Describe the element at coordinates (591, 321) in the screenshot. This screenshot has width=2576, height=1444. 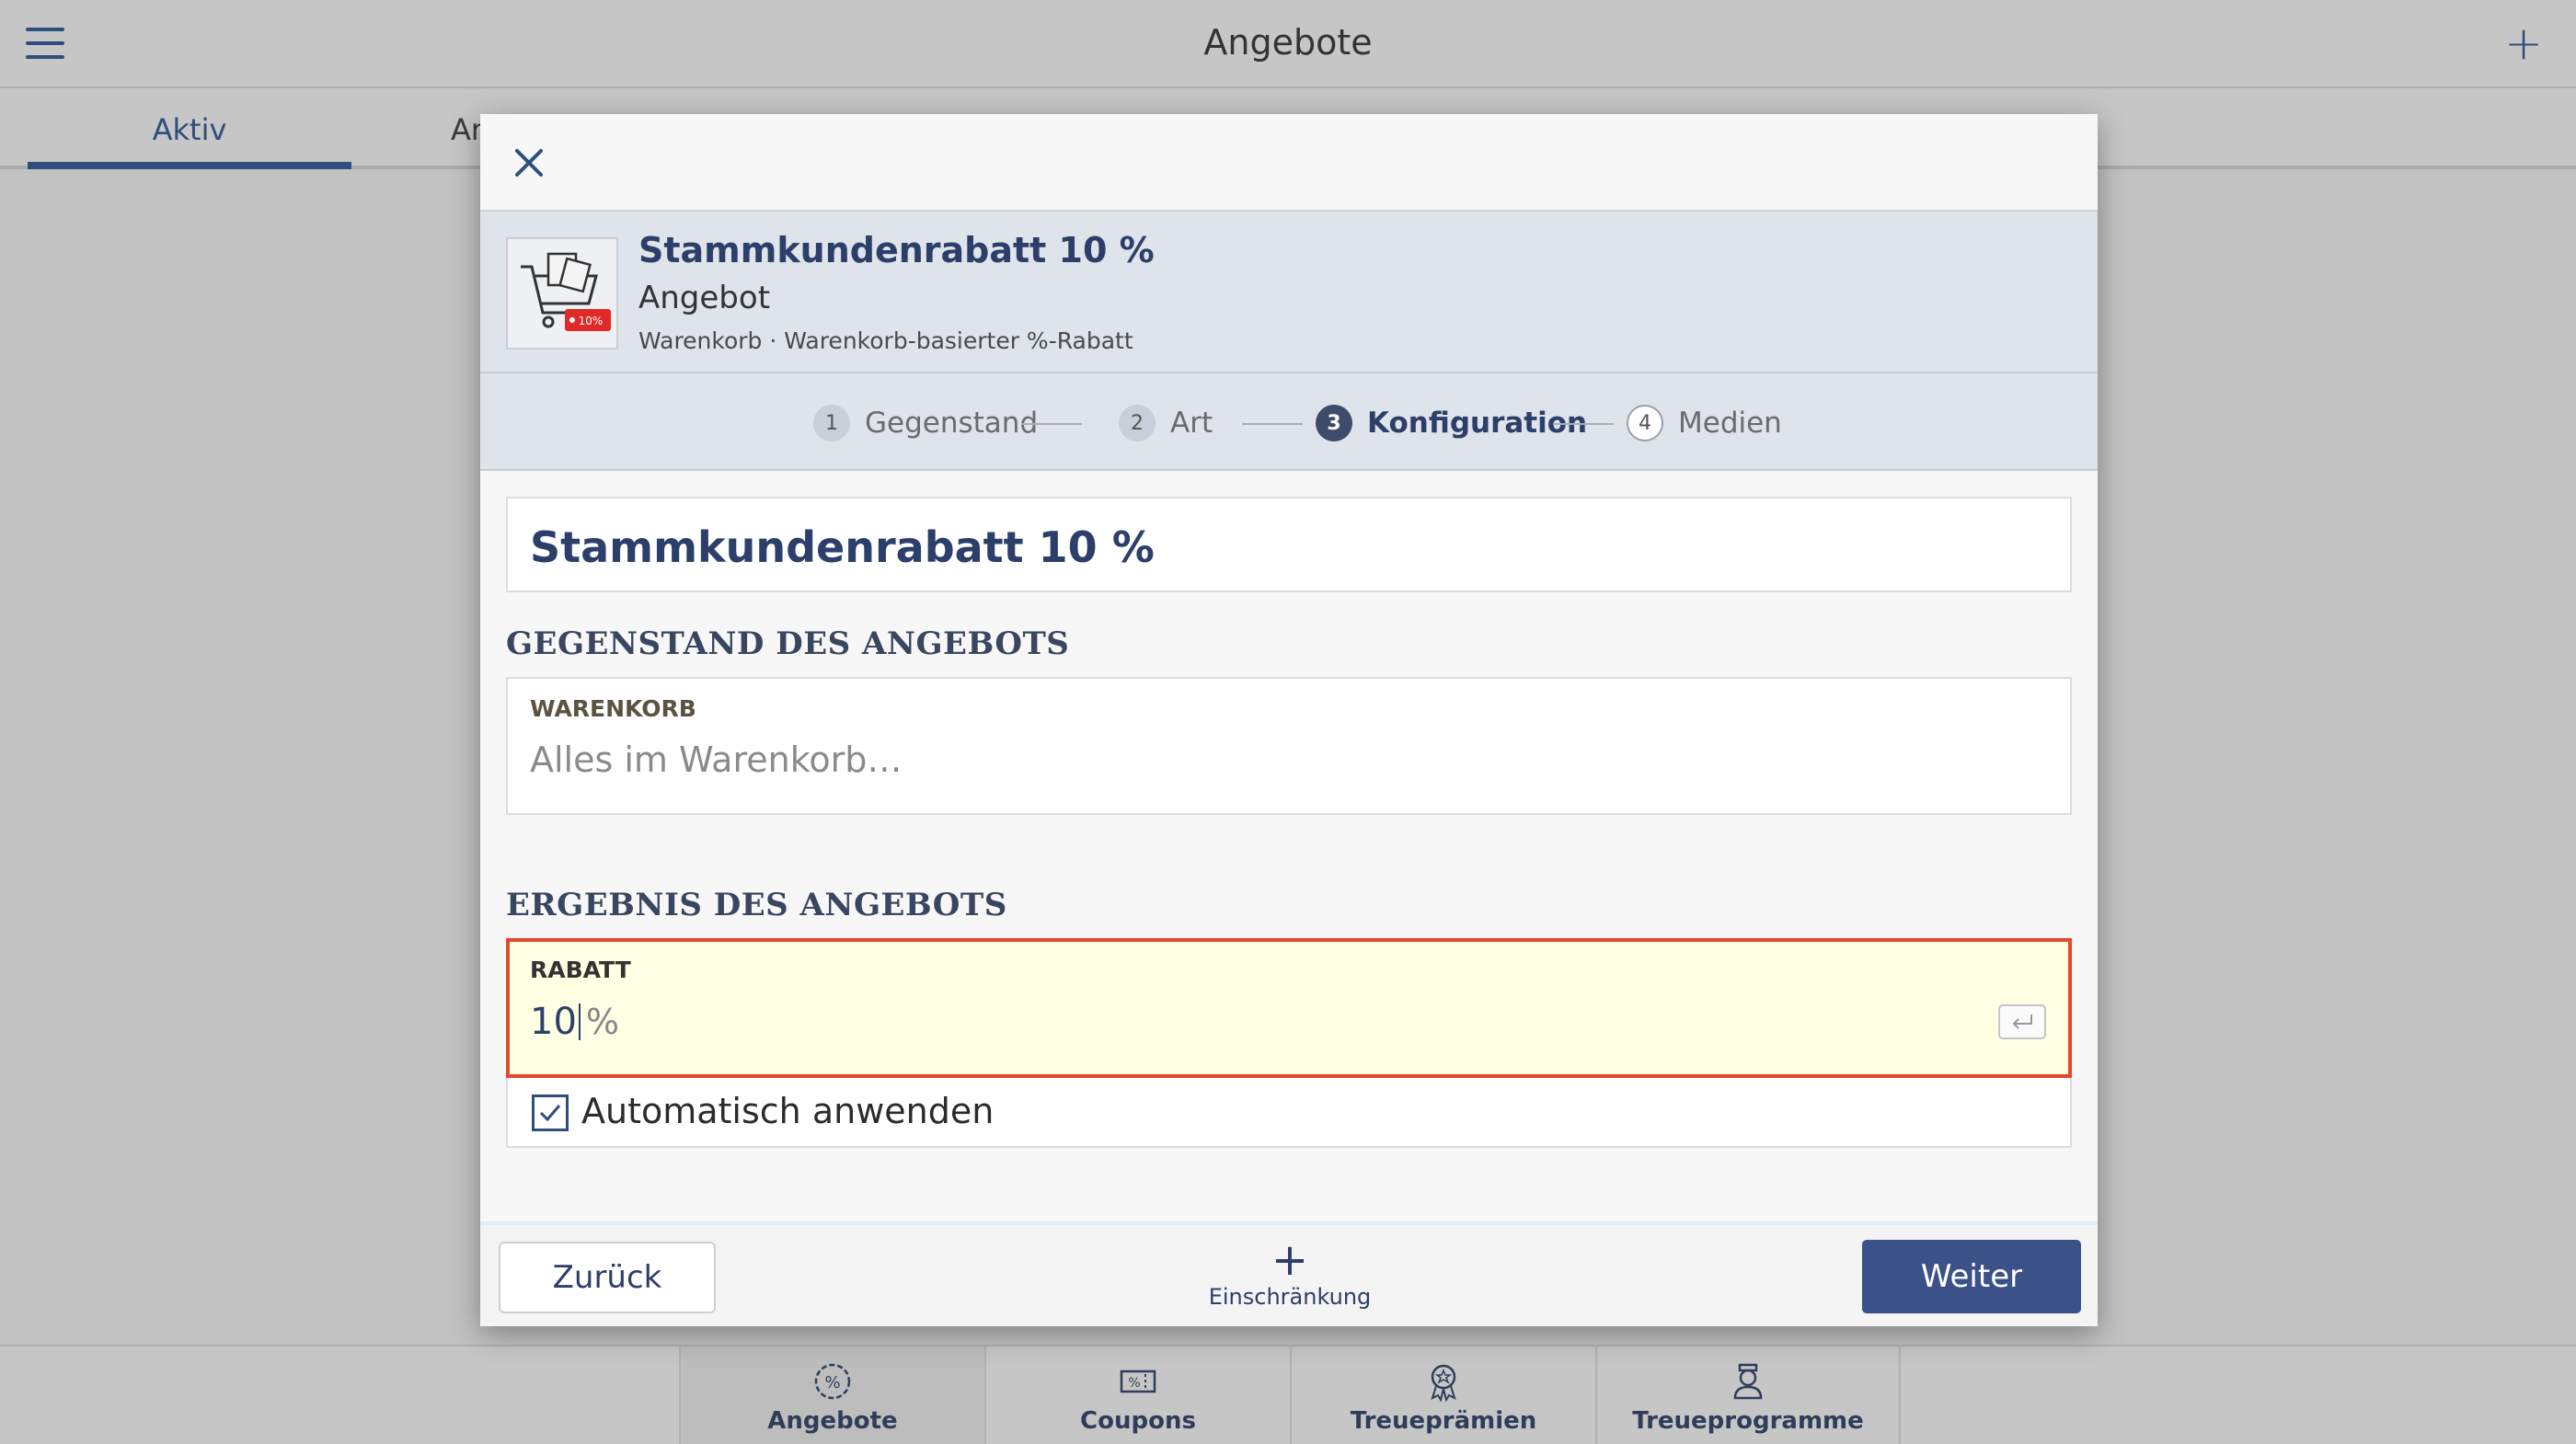
I see `svg-text: 10%` at that location.